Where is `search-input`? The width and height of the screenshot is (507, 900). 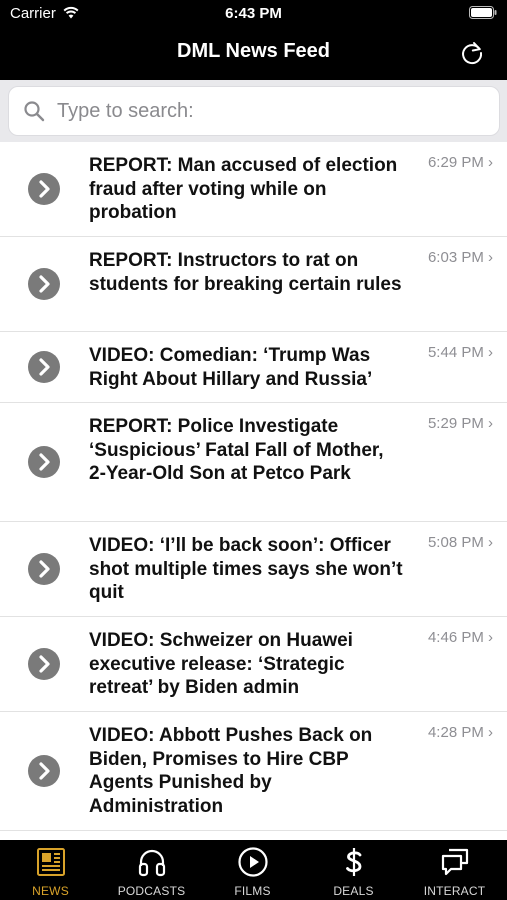 search-input is located at coordinates (272, 111).